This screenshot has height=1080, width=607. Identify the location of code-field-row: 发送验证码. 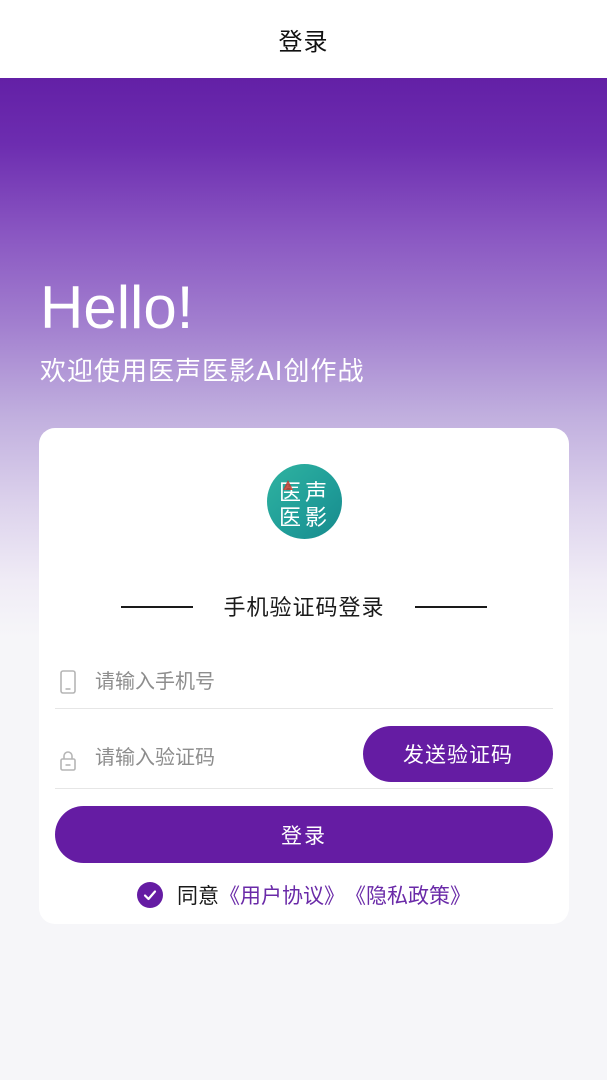
(304, 755).